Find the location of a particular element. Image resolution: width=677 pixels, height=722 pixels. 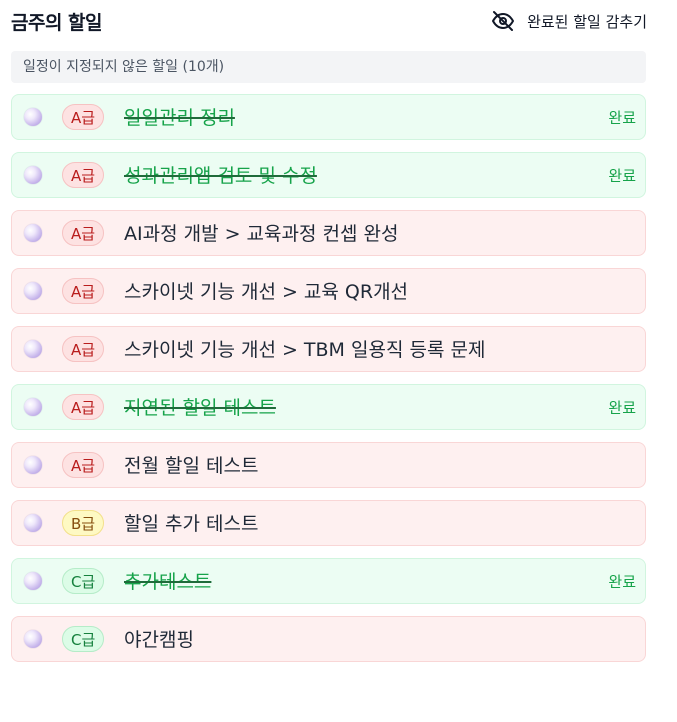

task-item: C급 추가테스트 완료 is located at coordinates (328, 581).